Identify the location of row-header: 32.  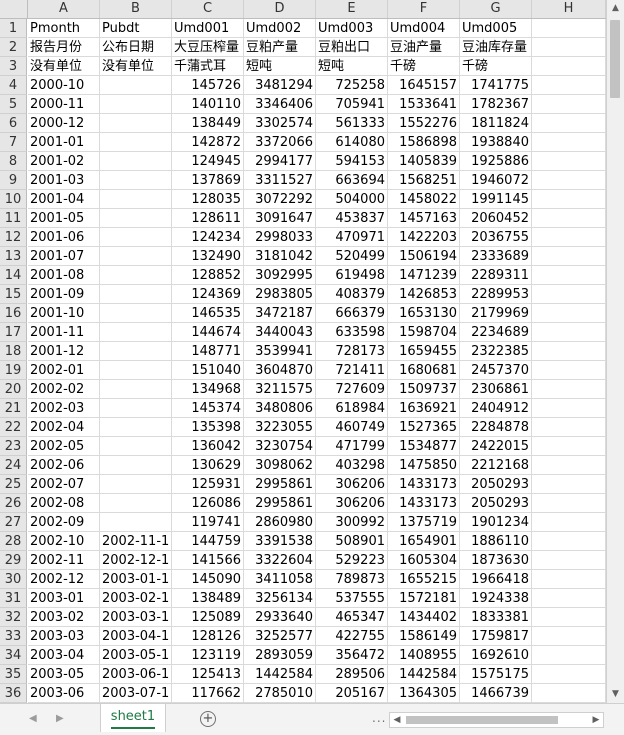
(13, 617).